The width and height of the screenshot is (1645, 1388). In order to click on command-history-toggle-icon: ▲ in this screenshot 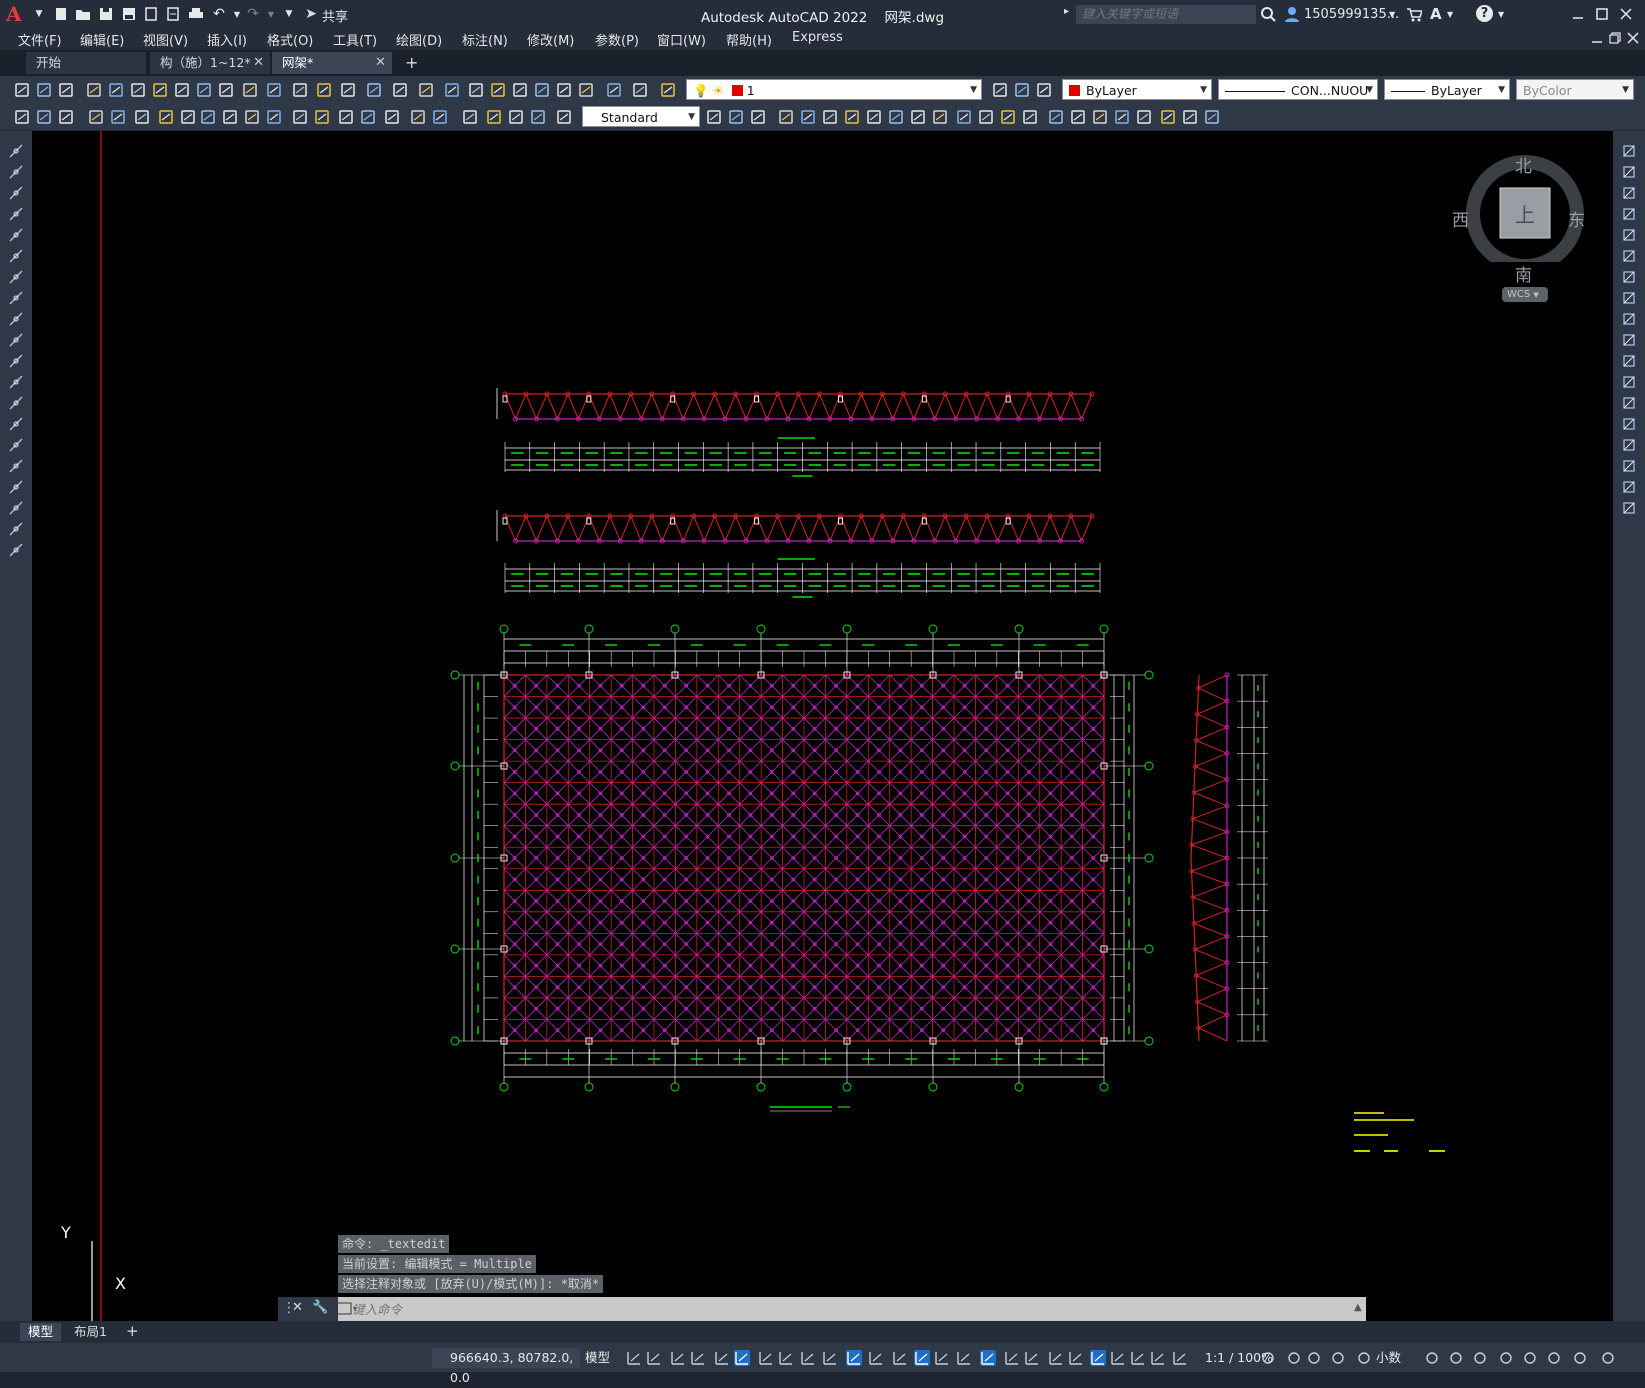, I will do `click(1358, 1307)`.